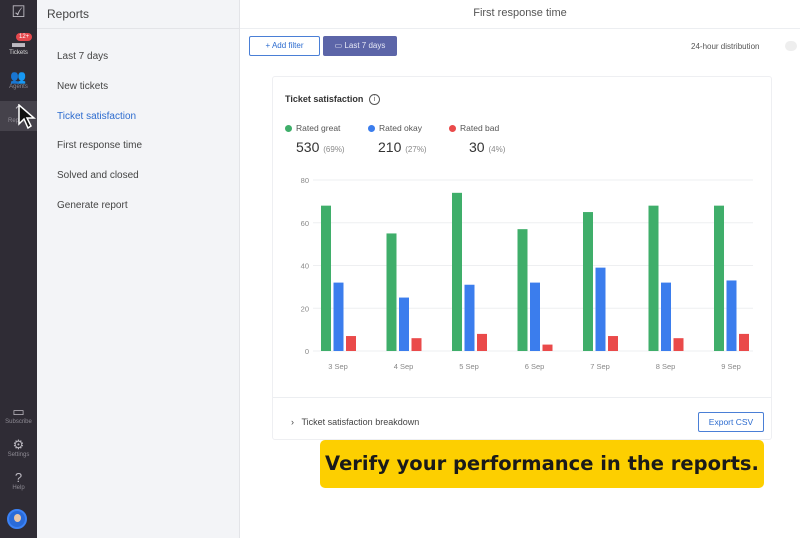 The width and height of the screenshot is (800, 538). Describe the element at coordinates (404, 366) in the screenshot. I see `x-tick-label: 4 Sep` at that location.